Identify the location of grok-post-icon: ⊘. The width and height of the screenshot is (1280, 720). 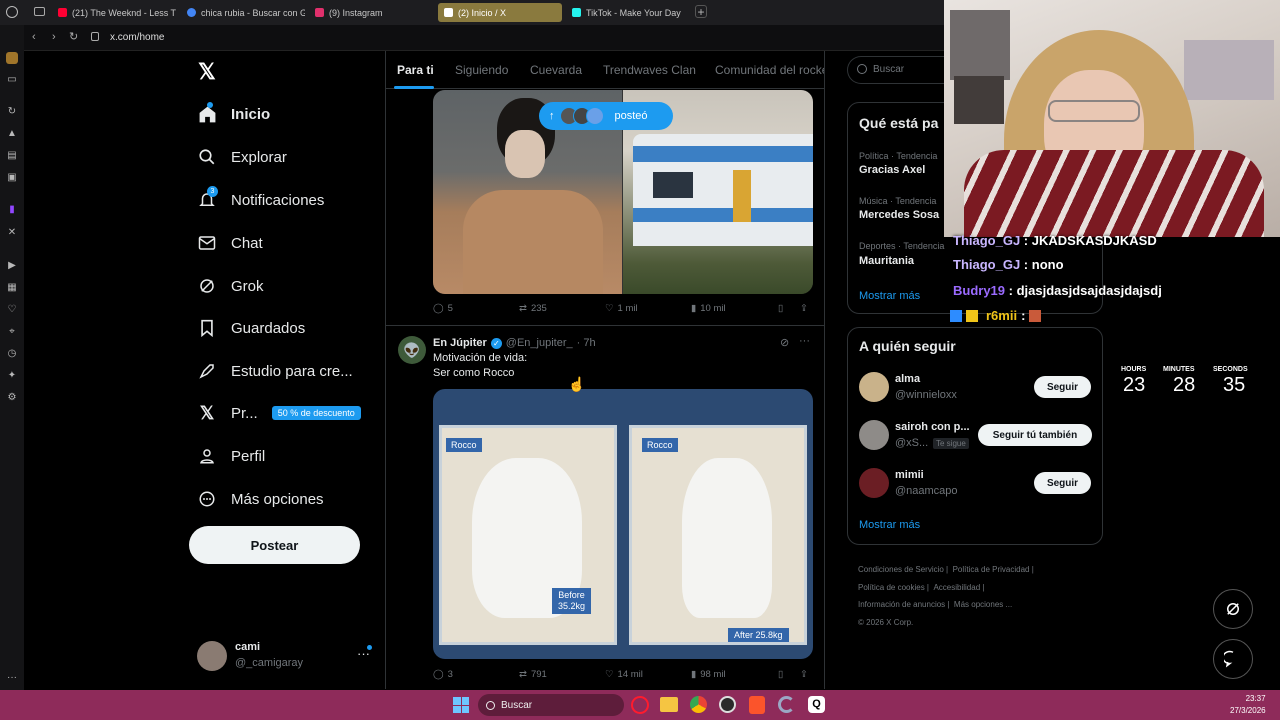
(784, 342).